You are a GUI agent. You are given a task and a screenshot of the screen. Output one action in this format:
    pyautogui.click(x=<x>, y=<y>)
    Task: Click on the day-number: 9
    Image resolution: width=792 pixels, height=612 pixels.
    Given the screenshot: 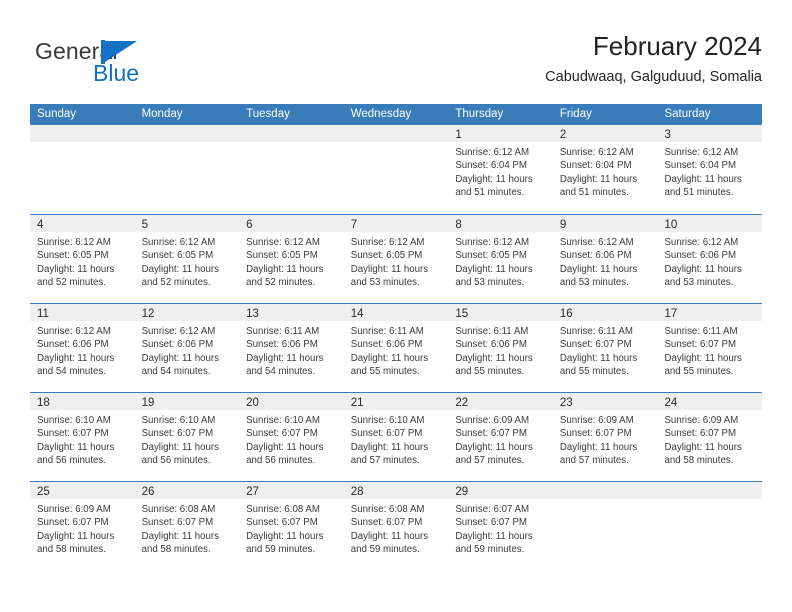 What is the action you would take?
    pyautogui.click(x=563, y=225)
    